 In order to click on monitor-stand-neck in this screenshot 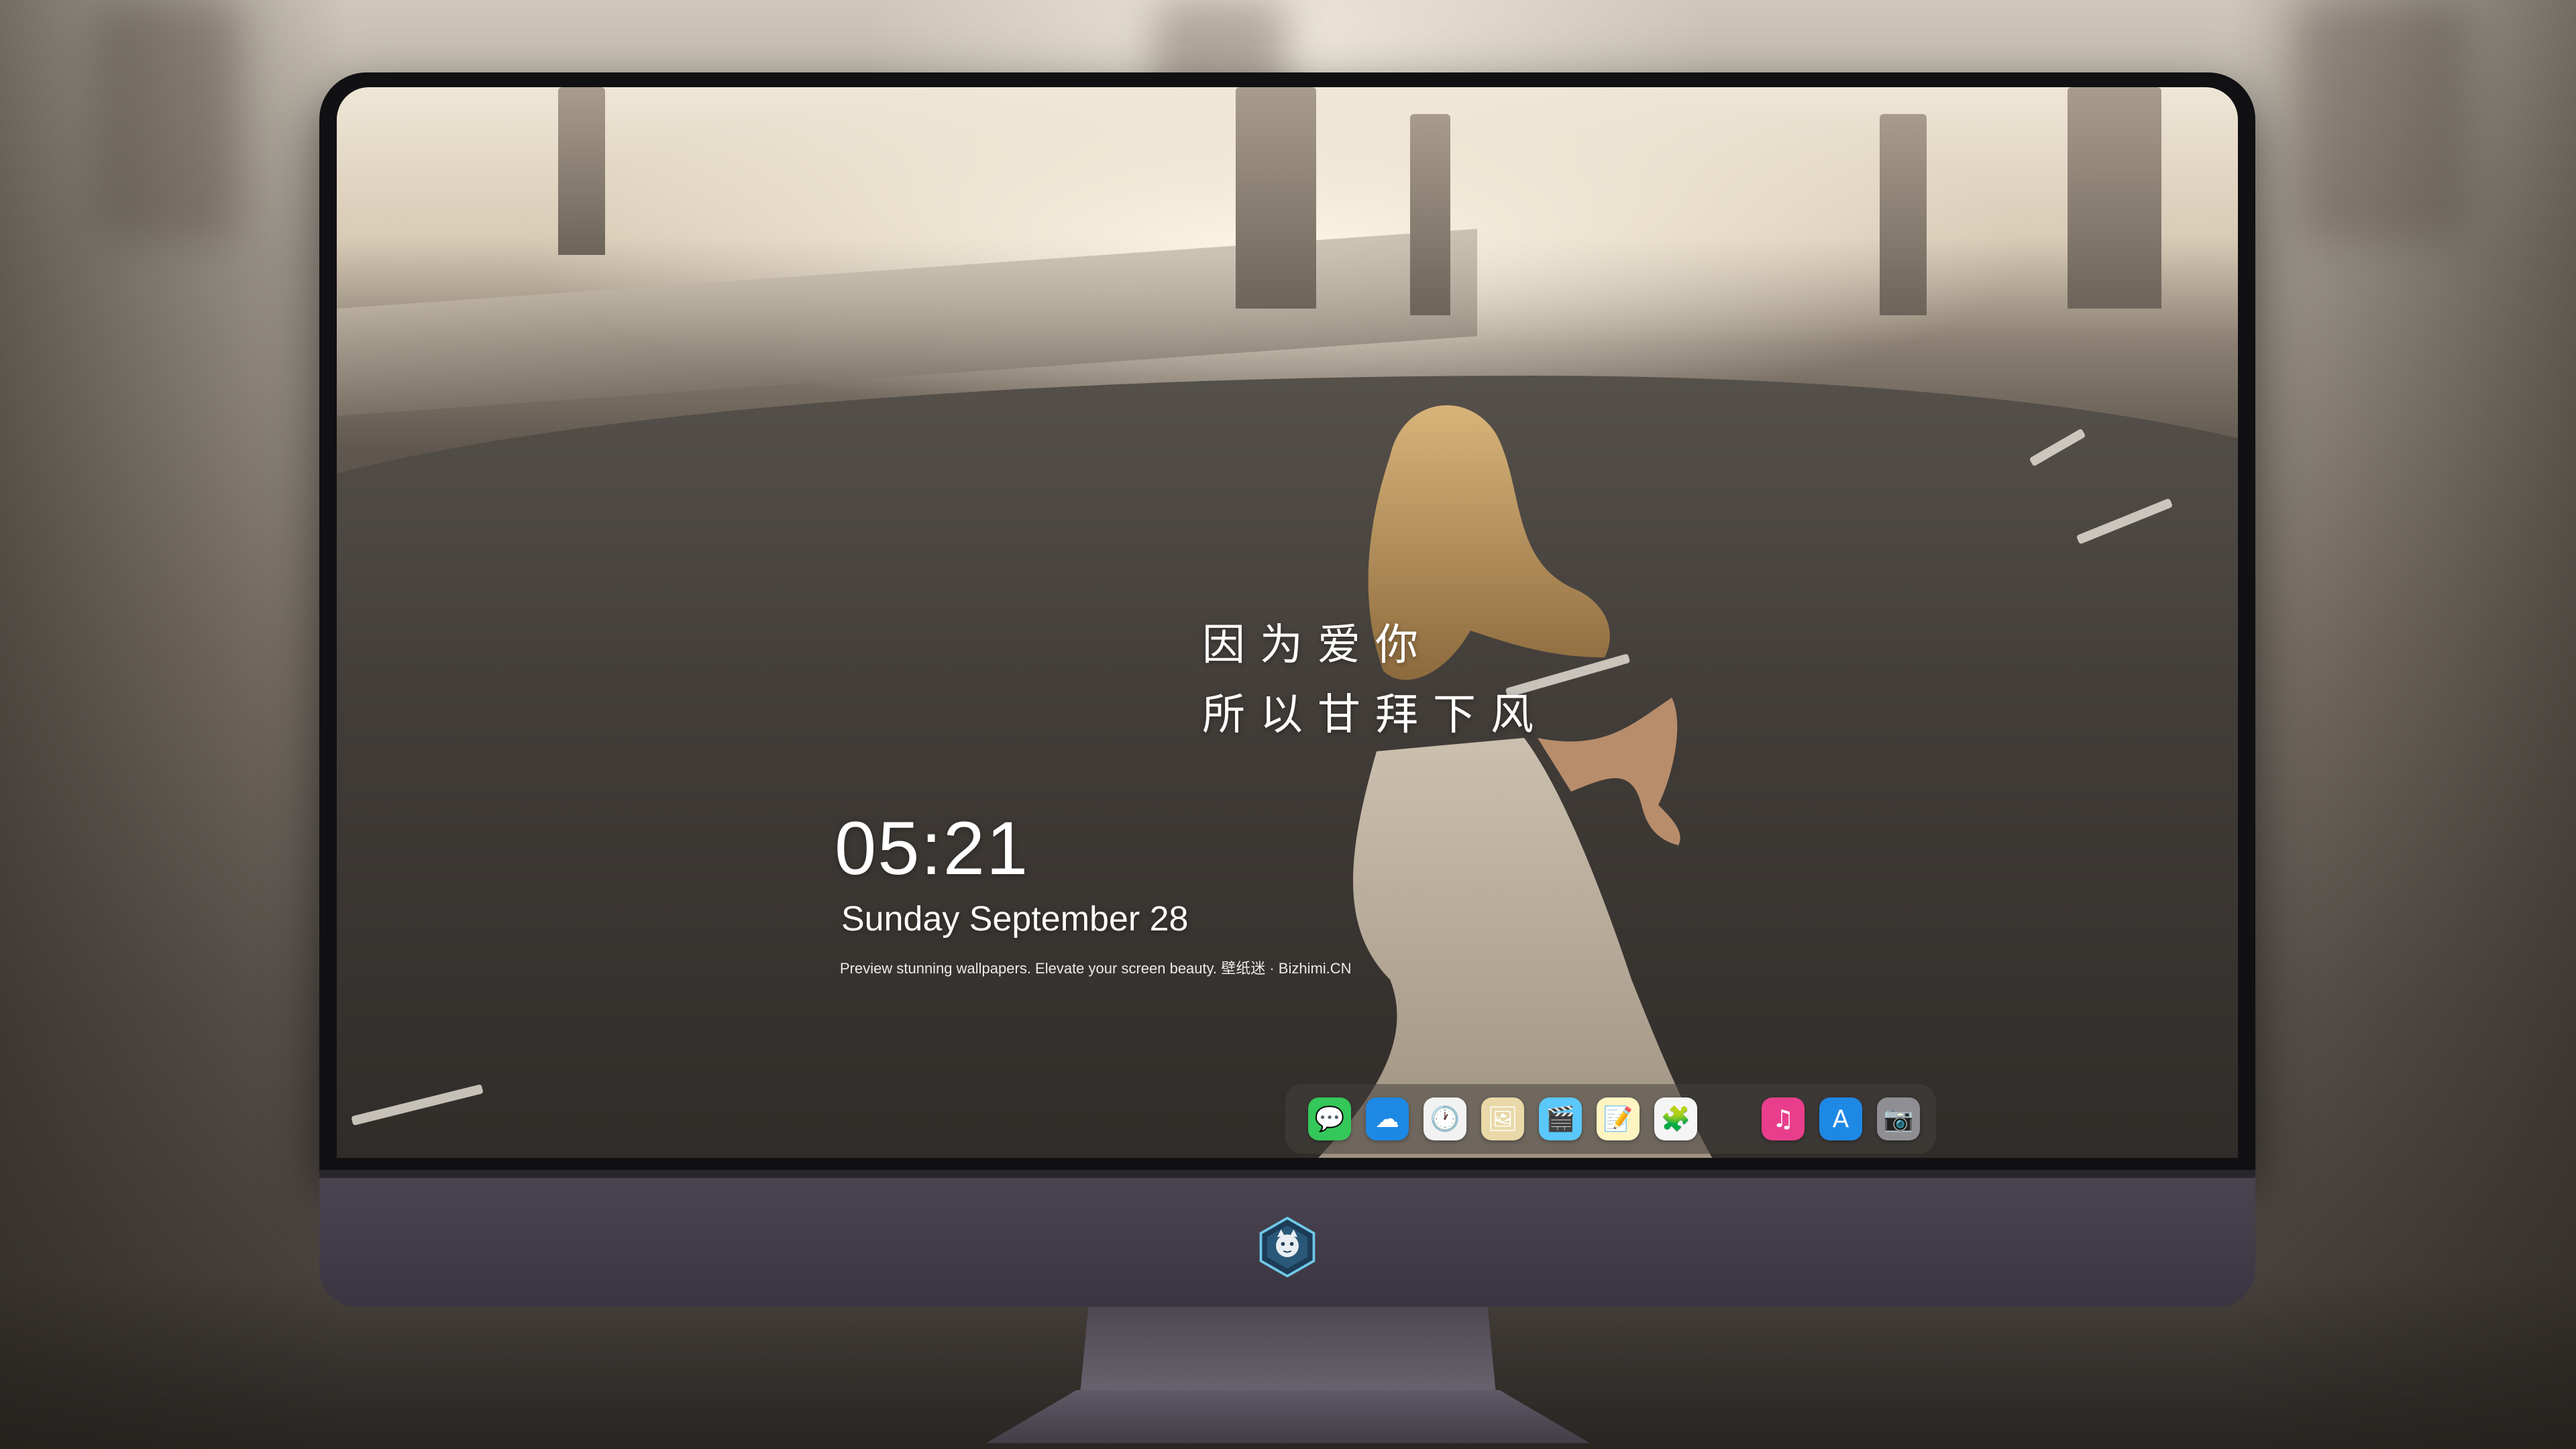, I will do `click(1288, 1350)`.